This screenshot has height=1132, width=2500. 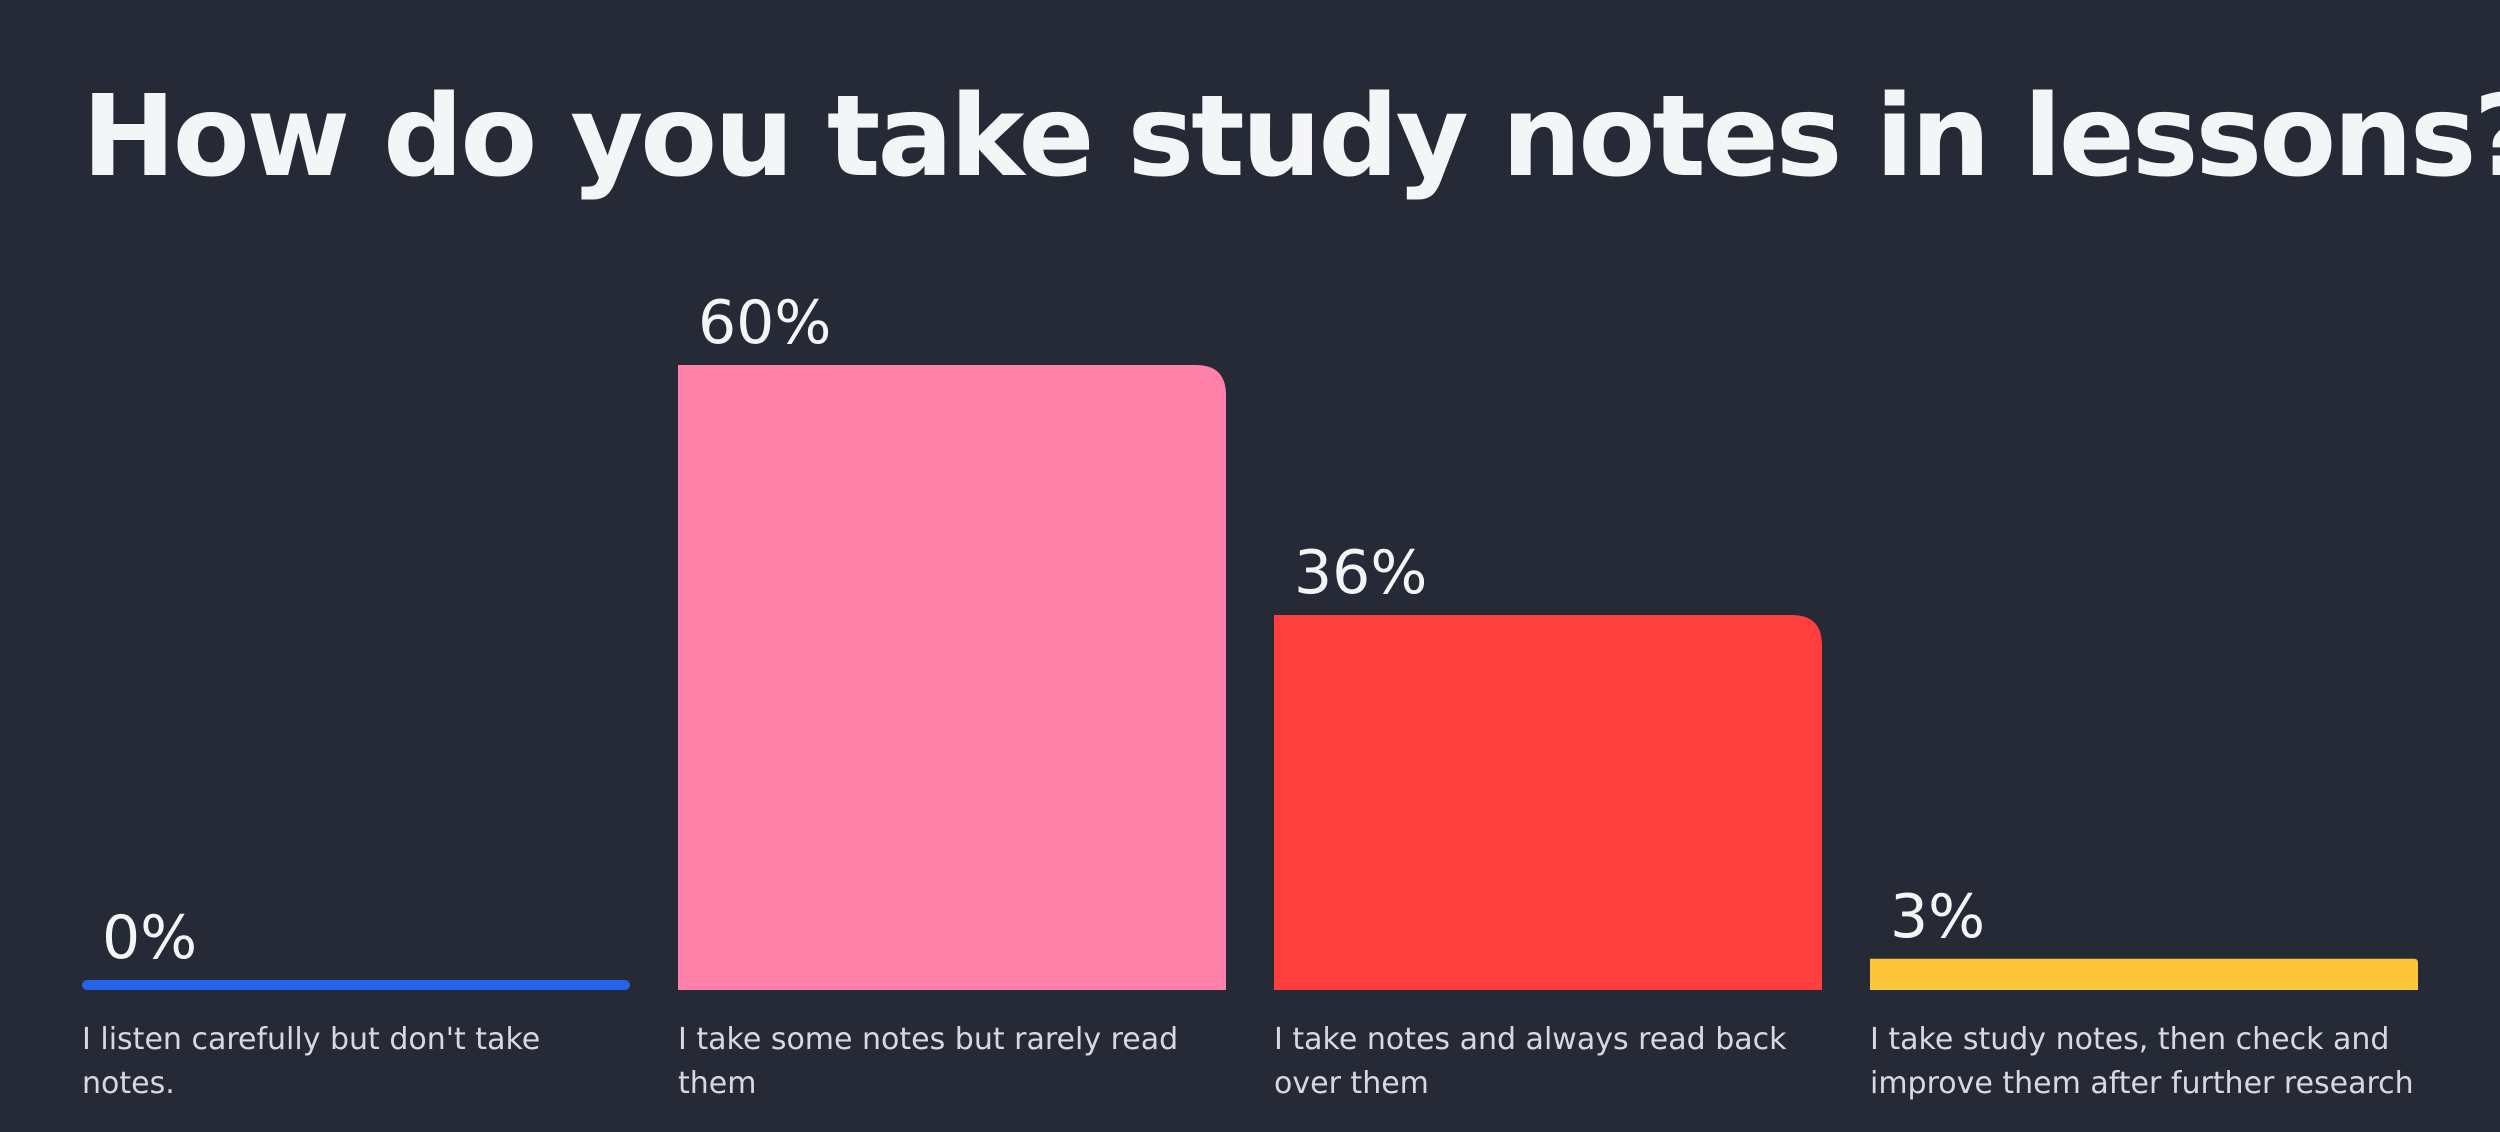 What do you see at coordinates (149, 938) in the screenshot?
I see `value-label-1: 0%` at bounding box center [149, 938].